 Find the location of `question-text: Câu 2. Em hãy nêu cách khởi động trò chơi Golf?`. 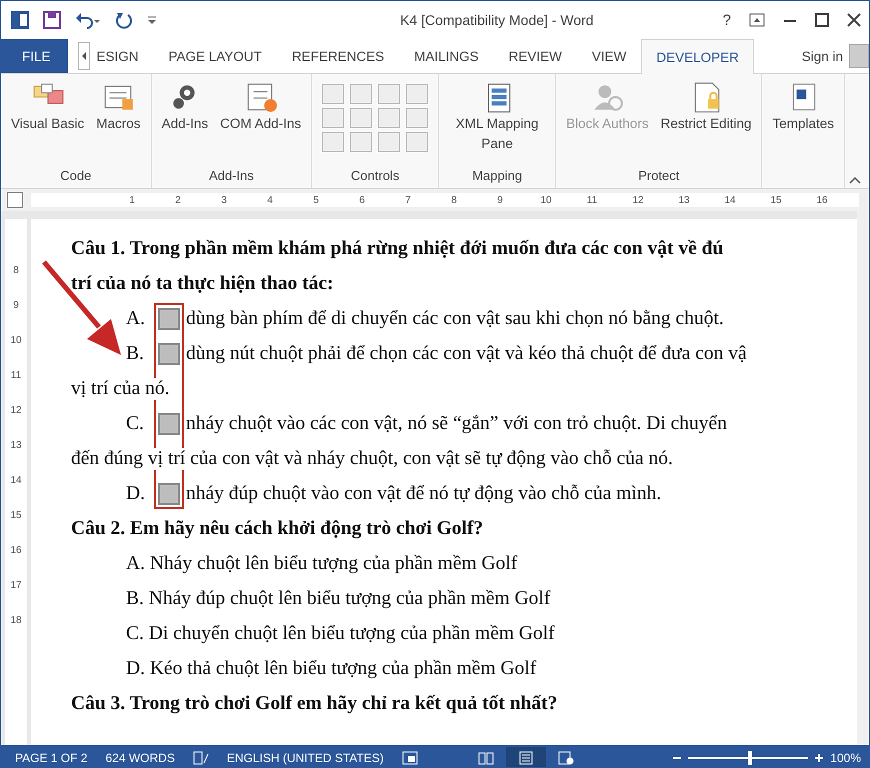

question-text: Câu 2. Em hãy nêu cách khởi động trò chơi Golf? is located at coordinates (277, 529).